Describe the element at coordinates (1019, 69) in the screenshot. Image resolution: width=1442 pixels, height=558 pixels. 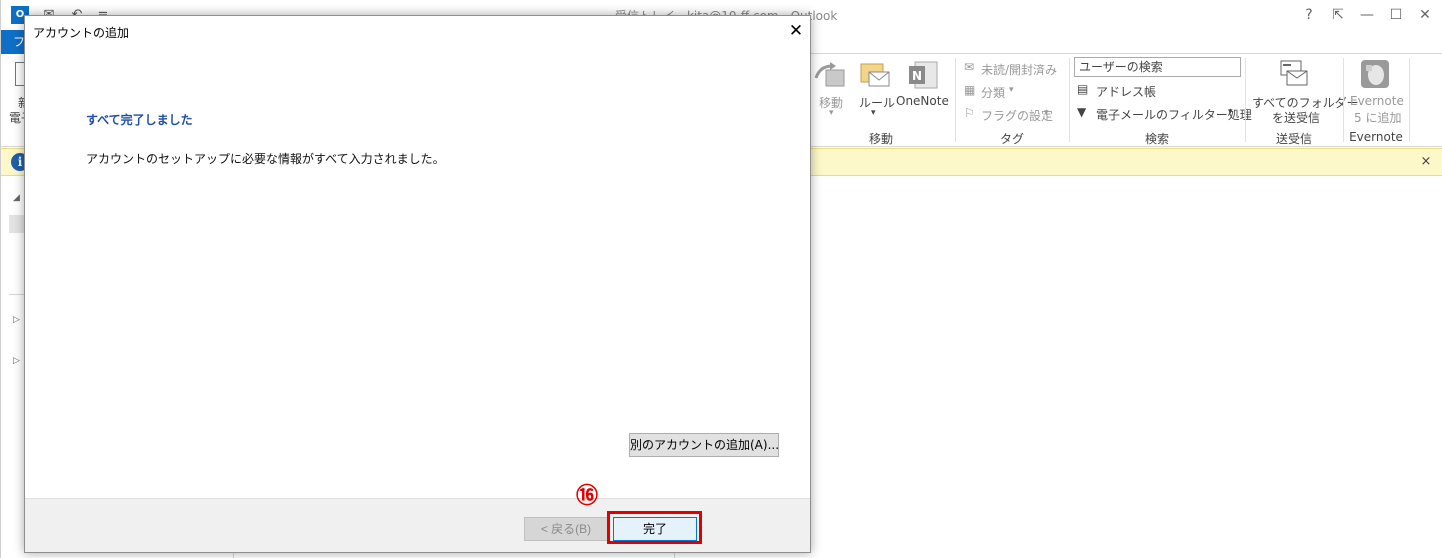
I see `unread-read-button: 未読/開封済み` at that location.